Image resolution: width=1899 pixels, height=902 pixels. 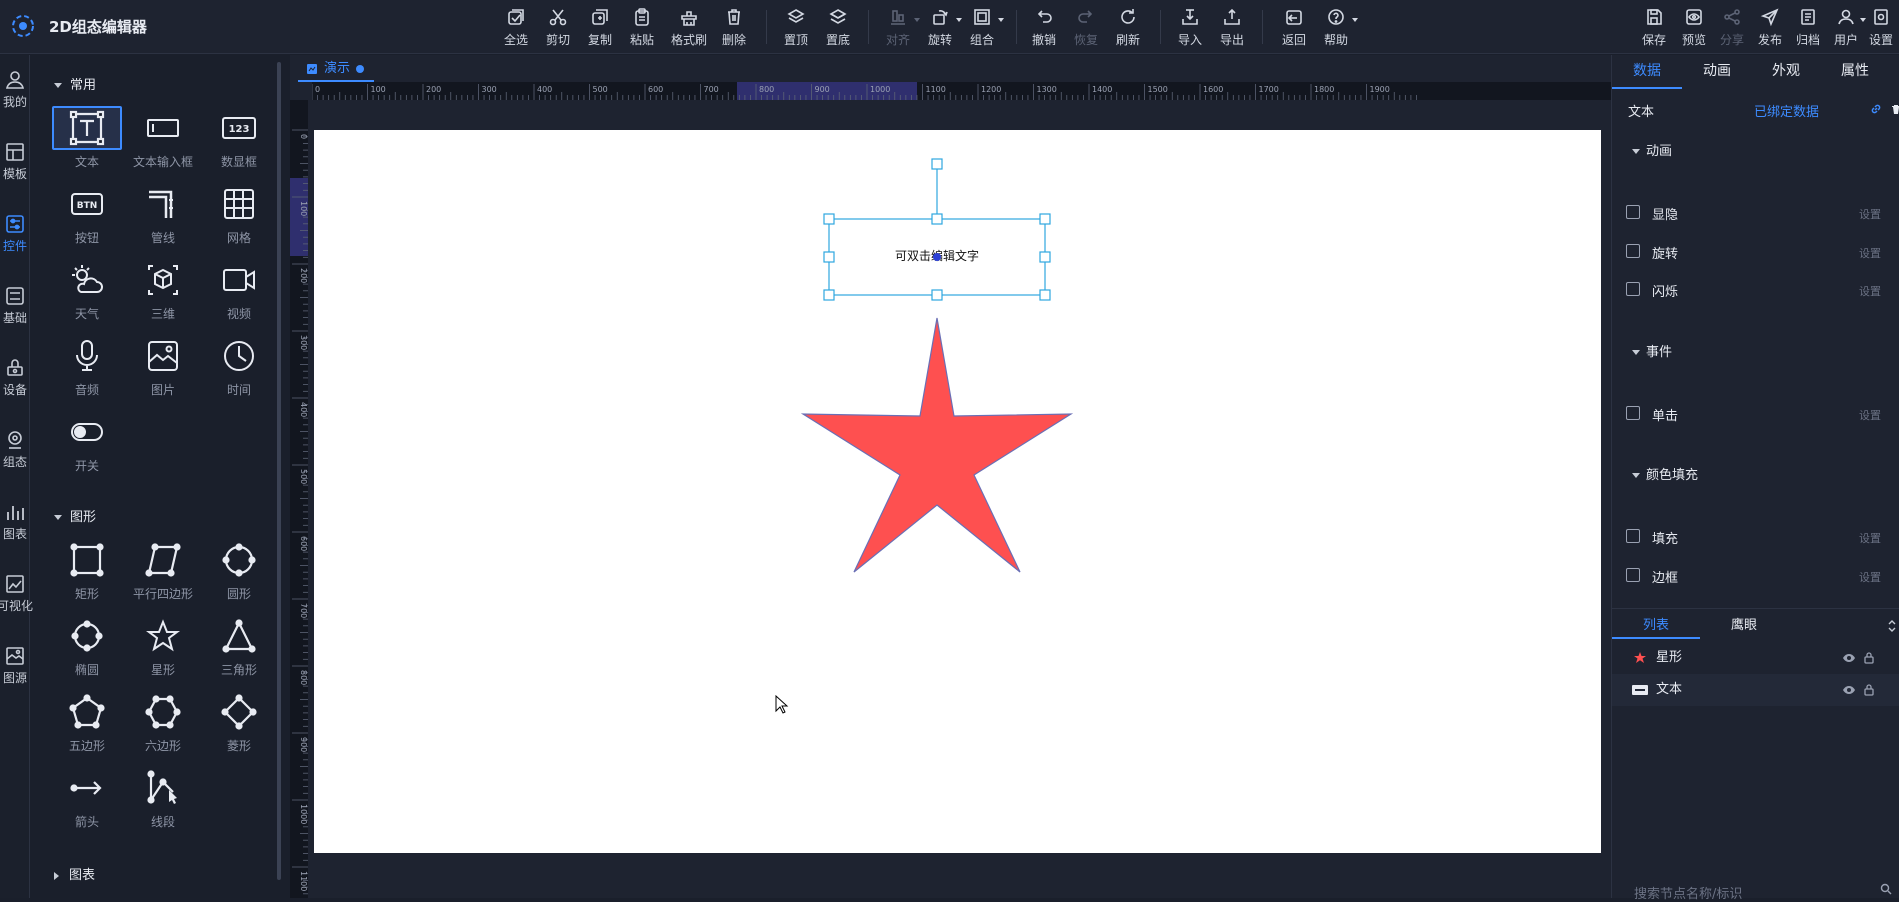 I want to click on widget-star: 星形, so click(x=163, y=650).